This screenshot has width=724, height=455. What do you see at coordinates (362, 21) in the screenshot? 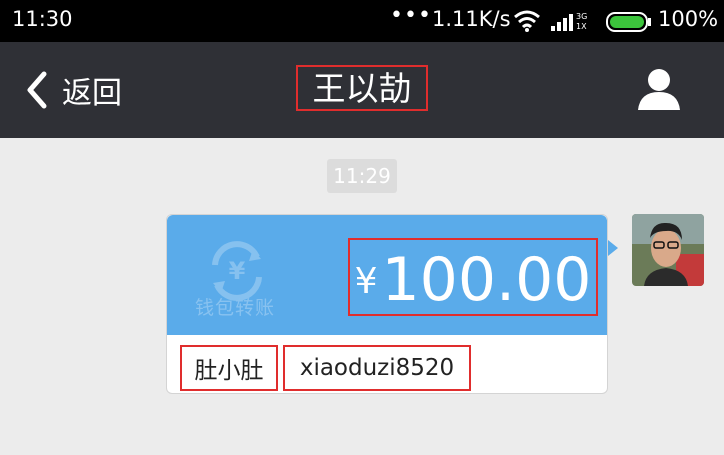
I see `status-bar: 11:30 ••• 1.11K/s 3G 1X 100%` at bounding box center [362, 21].